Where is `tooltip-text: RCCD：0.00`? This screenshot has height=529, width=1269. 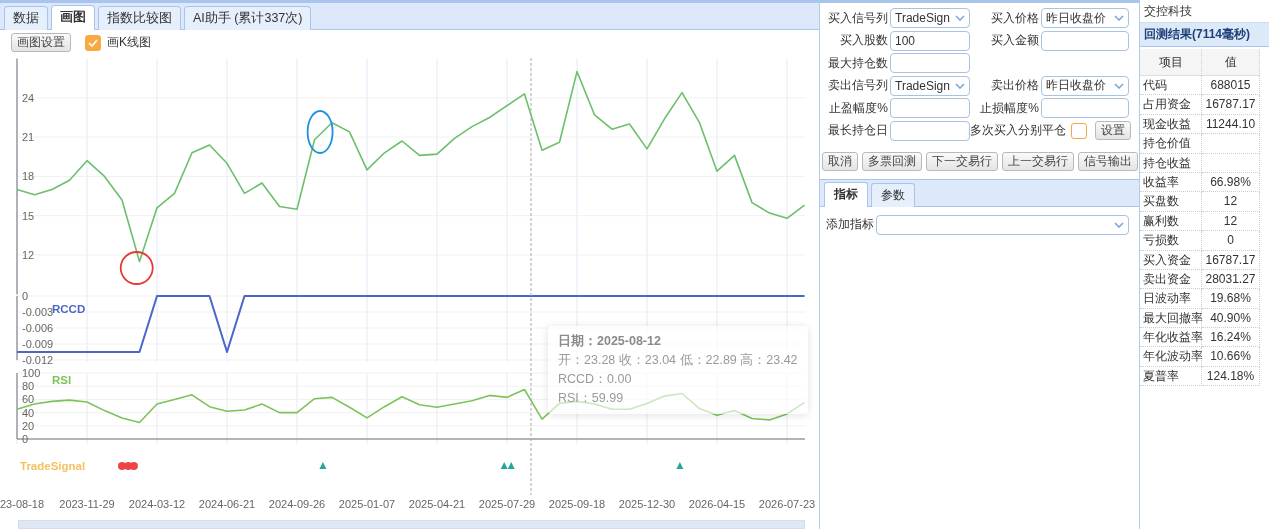 tooltip-text: RCCD：0.00 is located at coordinates (595, 379).